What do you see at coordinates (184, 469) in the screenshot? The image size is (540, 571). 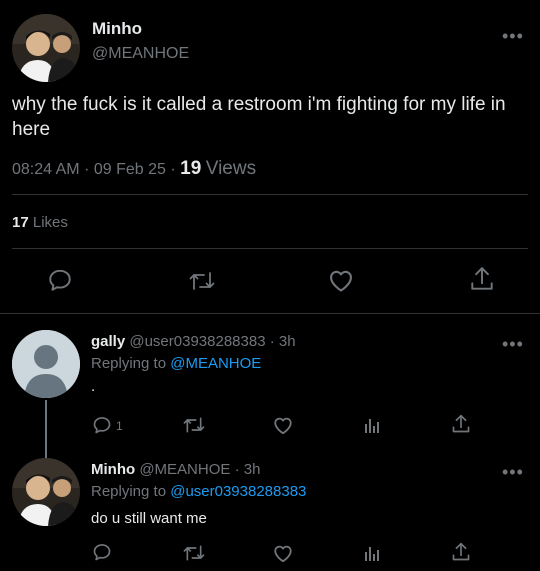 I see `reply-author-handle: @MEANHOE` at bounding box center [184, 469].